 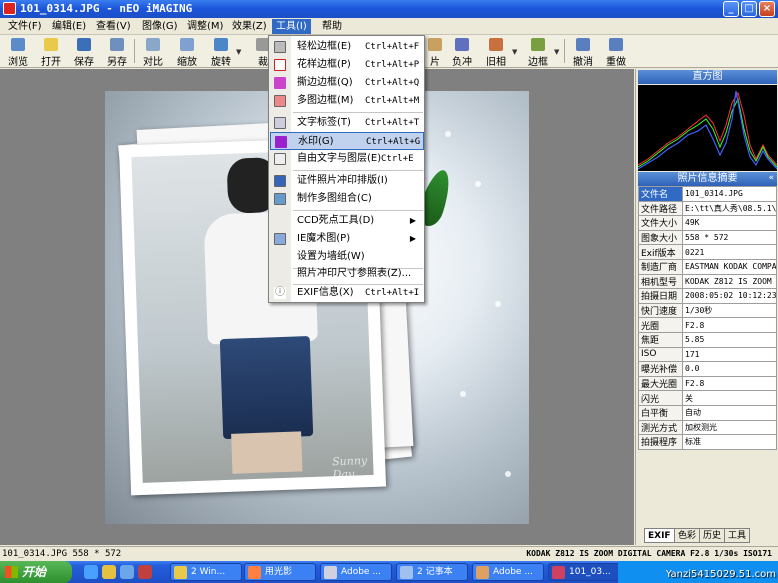 I want to click on table-row: 文件名 101_0314.JPG, so click(x=707, y=194).